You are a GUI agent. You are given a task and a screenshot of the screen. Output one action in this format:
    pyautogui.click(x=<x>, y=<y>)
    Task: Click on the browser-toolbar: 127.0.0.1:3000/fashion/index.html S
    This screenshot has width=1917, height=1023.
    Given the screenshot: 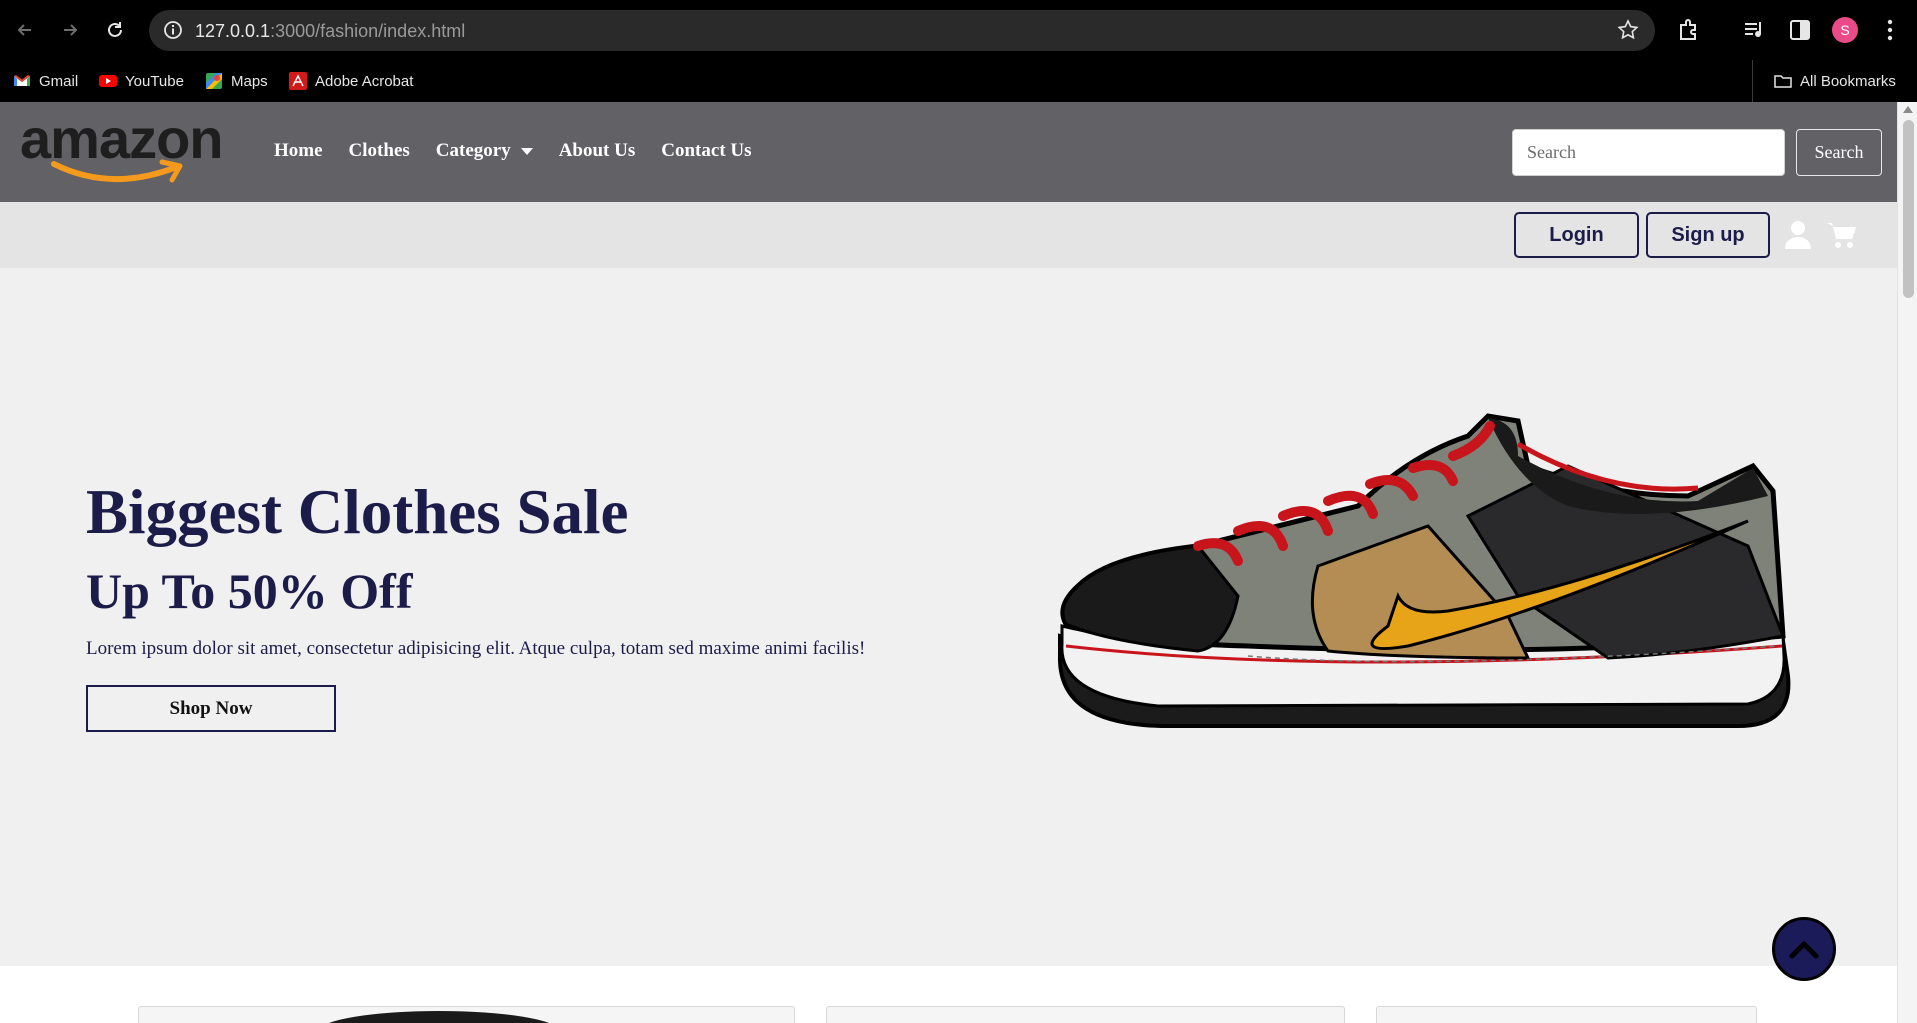 What is the action you would take?
    pyautogui.click(x=958, y=30)
    